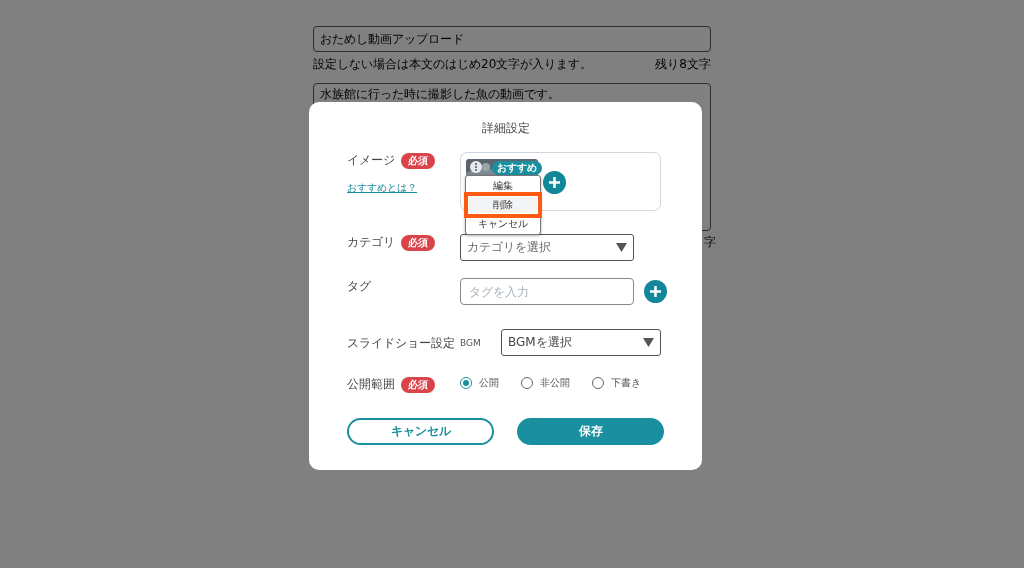 The image size is (1024, 568). What do you see at coordinates (403, 188) in the screenshot?
I see `help-link: おすすめとは？` at bounding box center [403, 188].